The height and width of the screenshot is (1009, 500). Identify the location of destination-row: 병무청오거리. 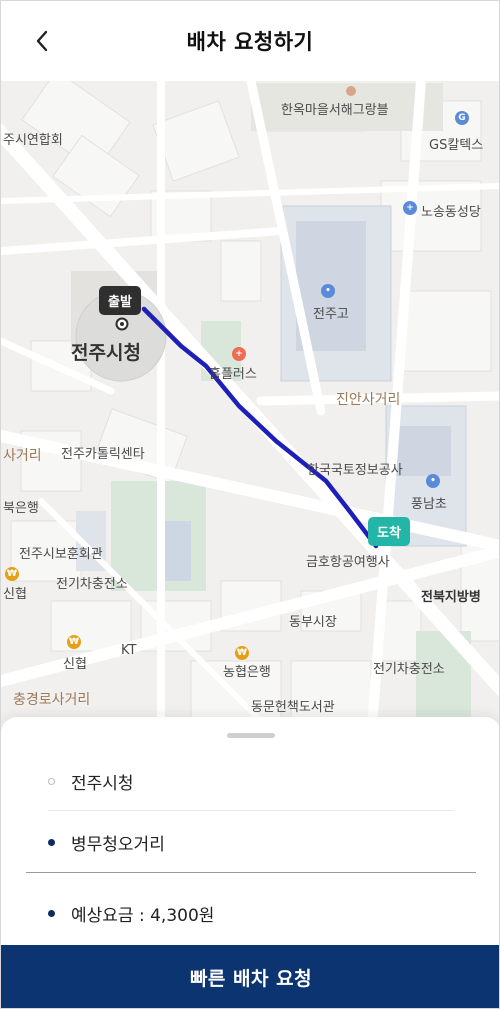
(106, 842).